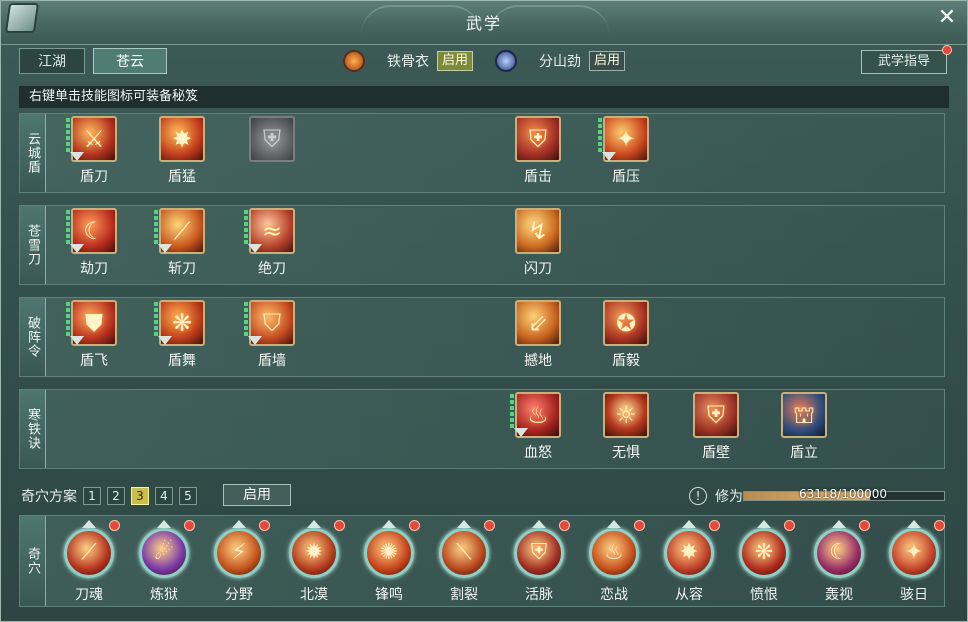 The height and width of the screenshot is (622, 968). I want to click on qixue-slot: ✸ 从容, so click(689, 562).